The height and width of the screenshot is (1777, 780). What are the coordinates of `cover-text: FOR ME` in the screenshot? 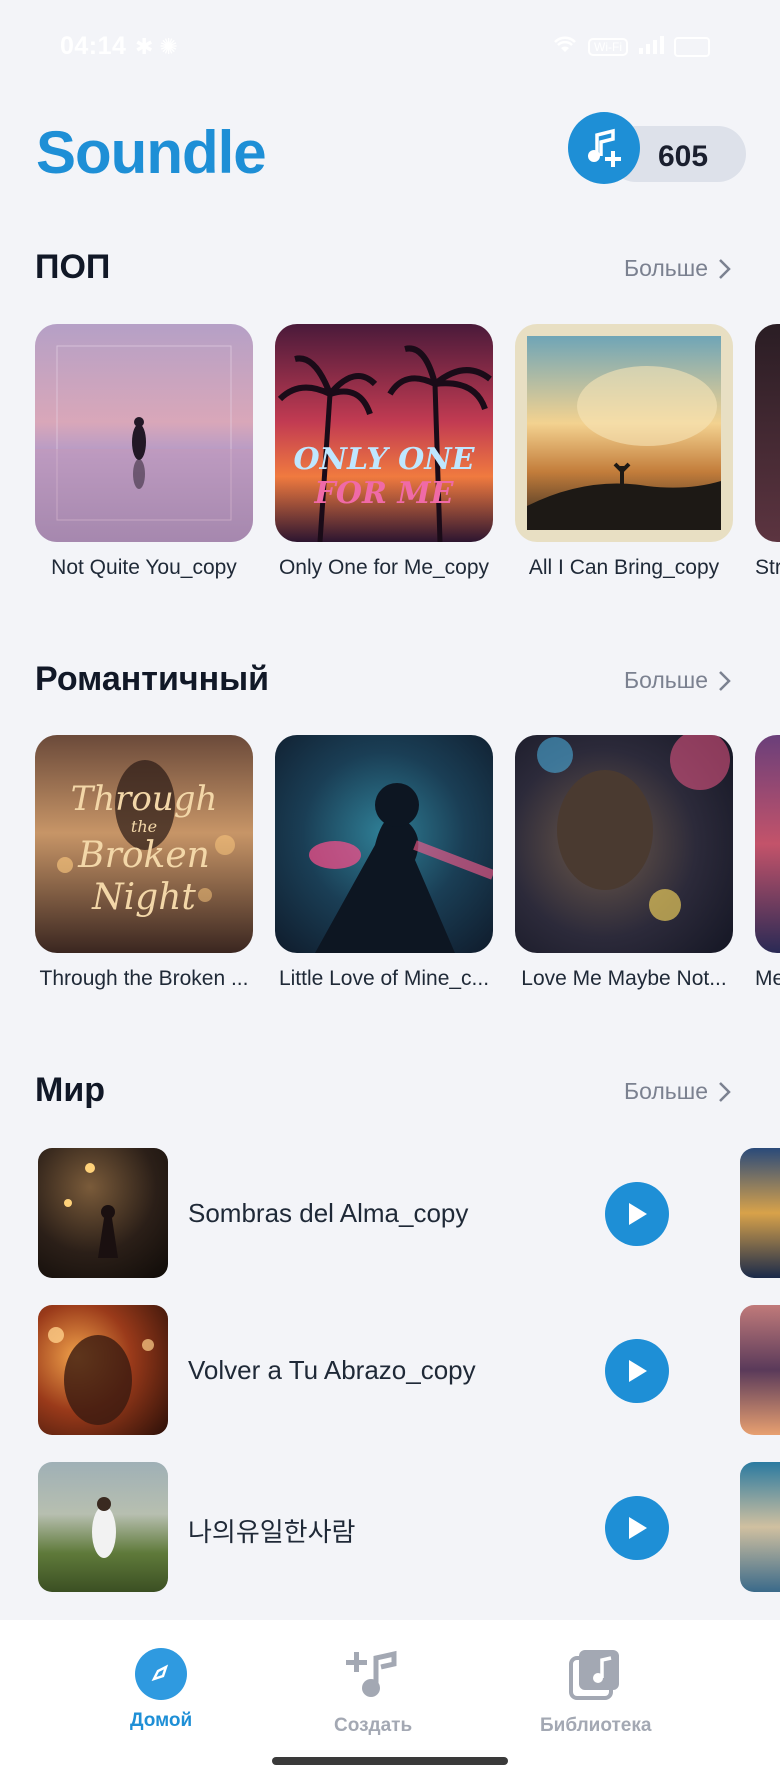 It's located at (384, 493).